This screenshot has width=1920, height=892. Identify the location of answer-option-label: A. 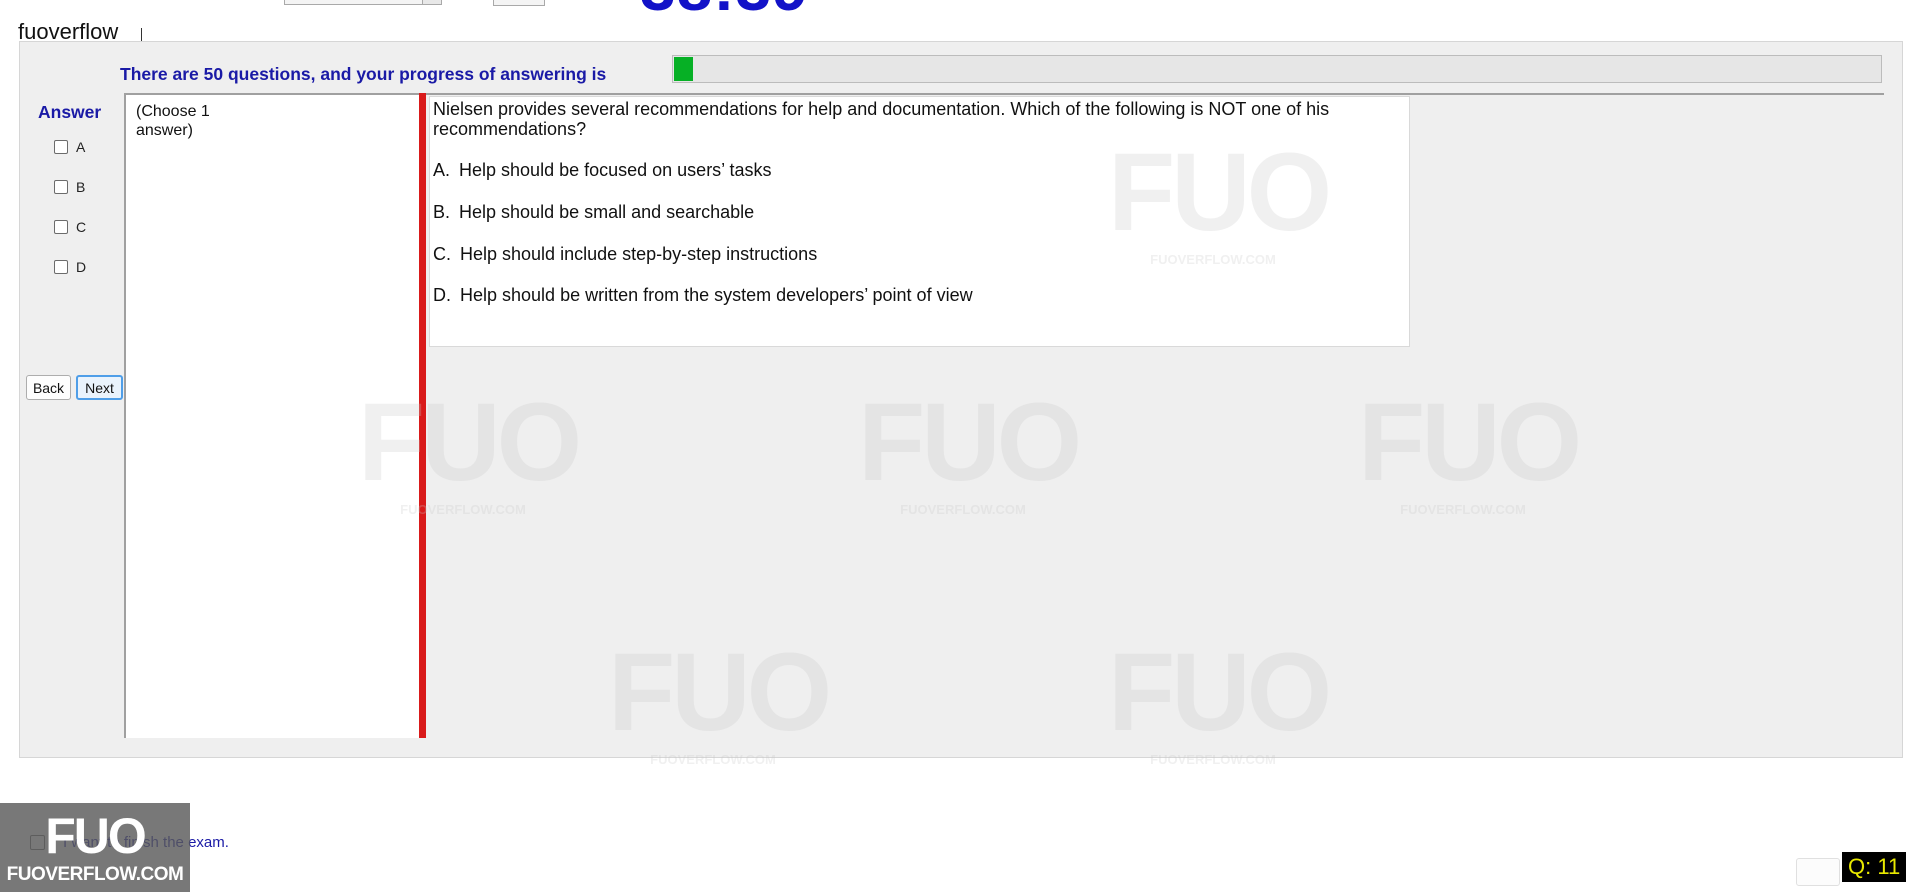
(81, 147).